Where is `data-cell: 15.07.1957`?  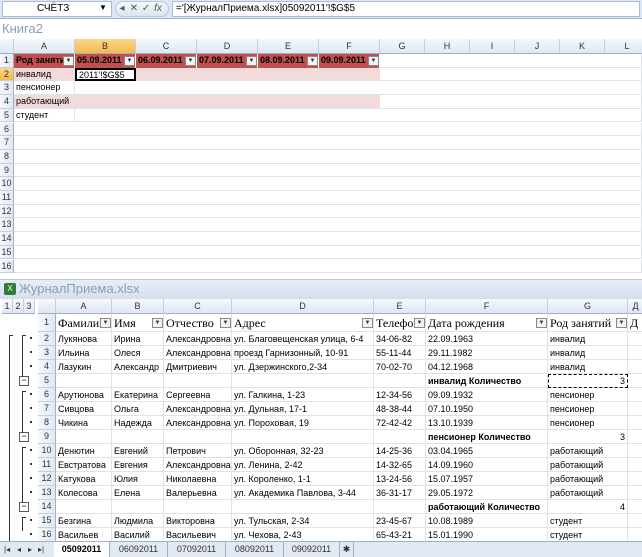 data-cell: 15.07.1957 is located at coordinates (487, 479).